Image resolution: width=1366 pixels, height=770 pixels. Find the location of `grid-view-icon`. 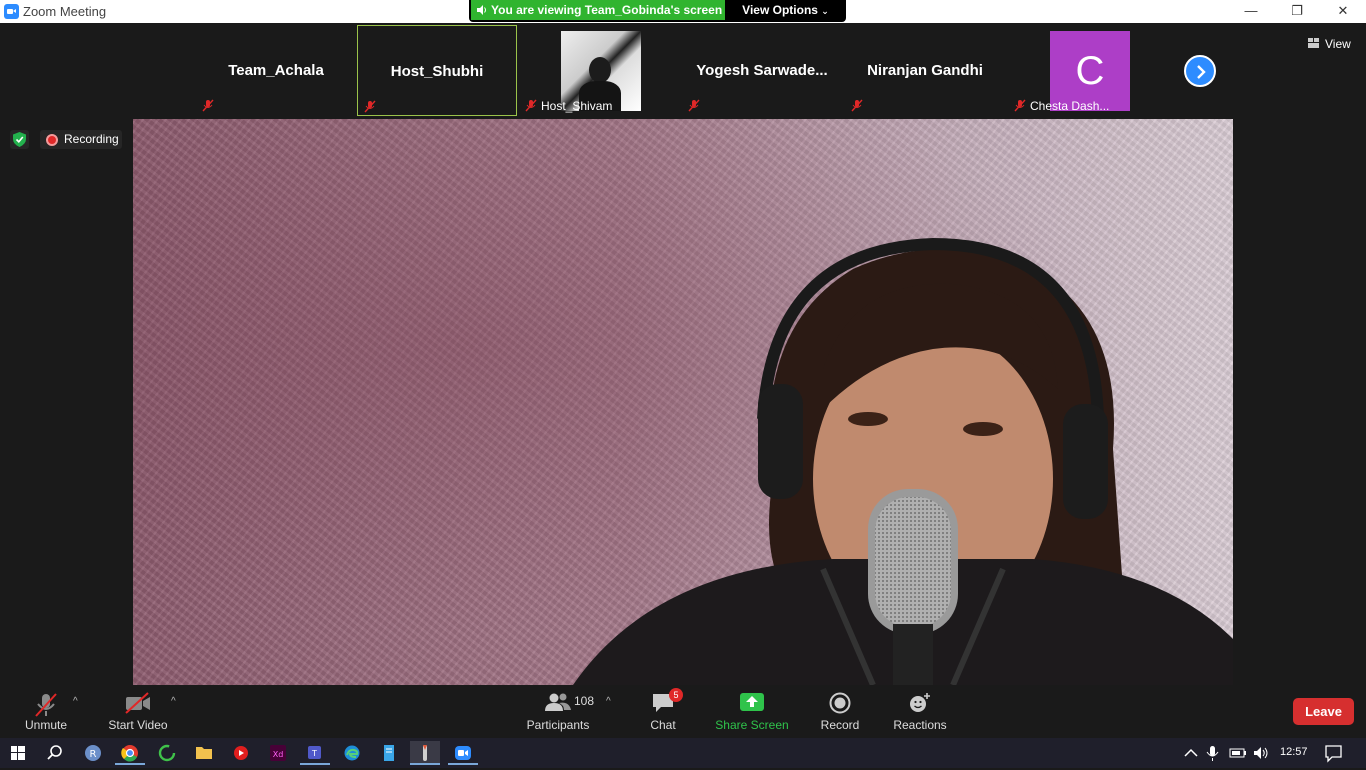

grid-view-icon is located at coordinates (1313, 43).